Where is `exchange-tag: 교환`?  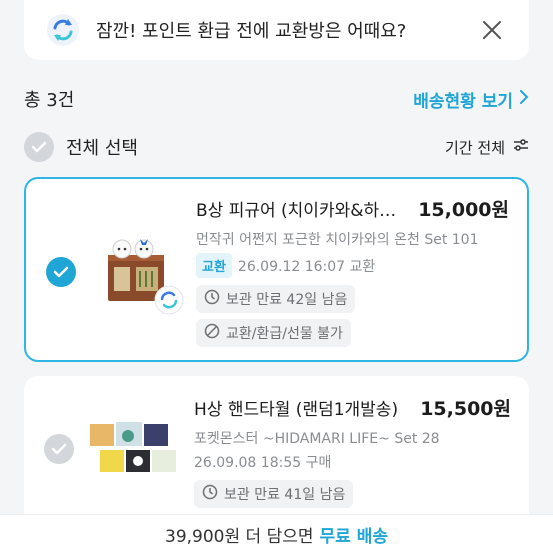 exchange-tag: 교환 is located at coordinates (214, 265).